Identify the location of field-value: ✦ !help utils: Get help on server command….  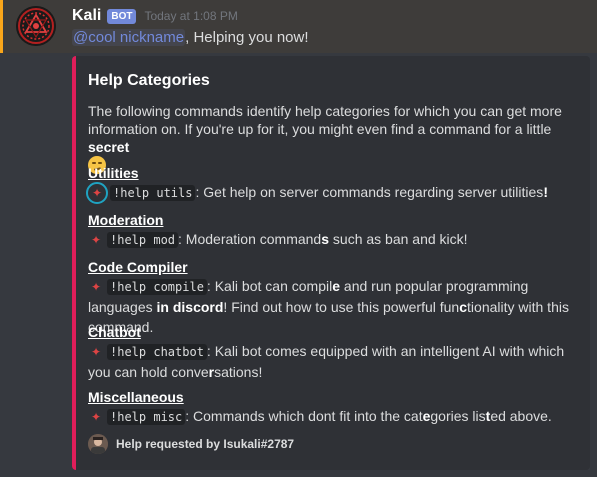
(332, 193).